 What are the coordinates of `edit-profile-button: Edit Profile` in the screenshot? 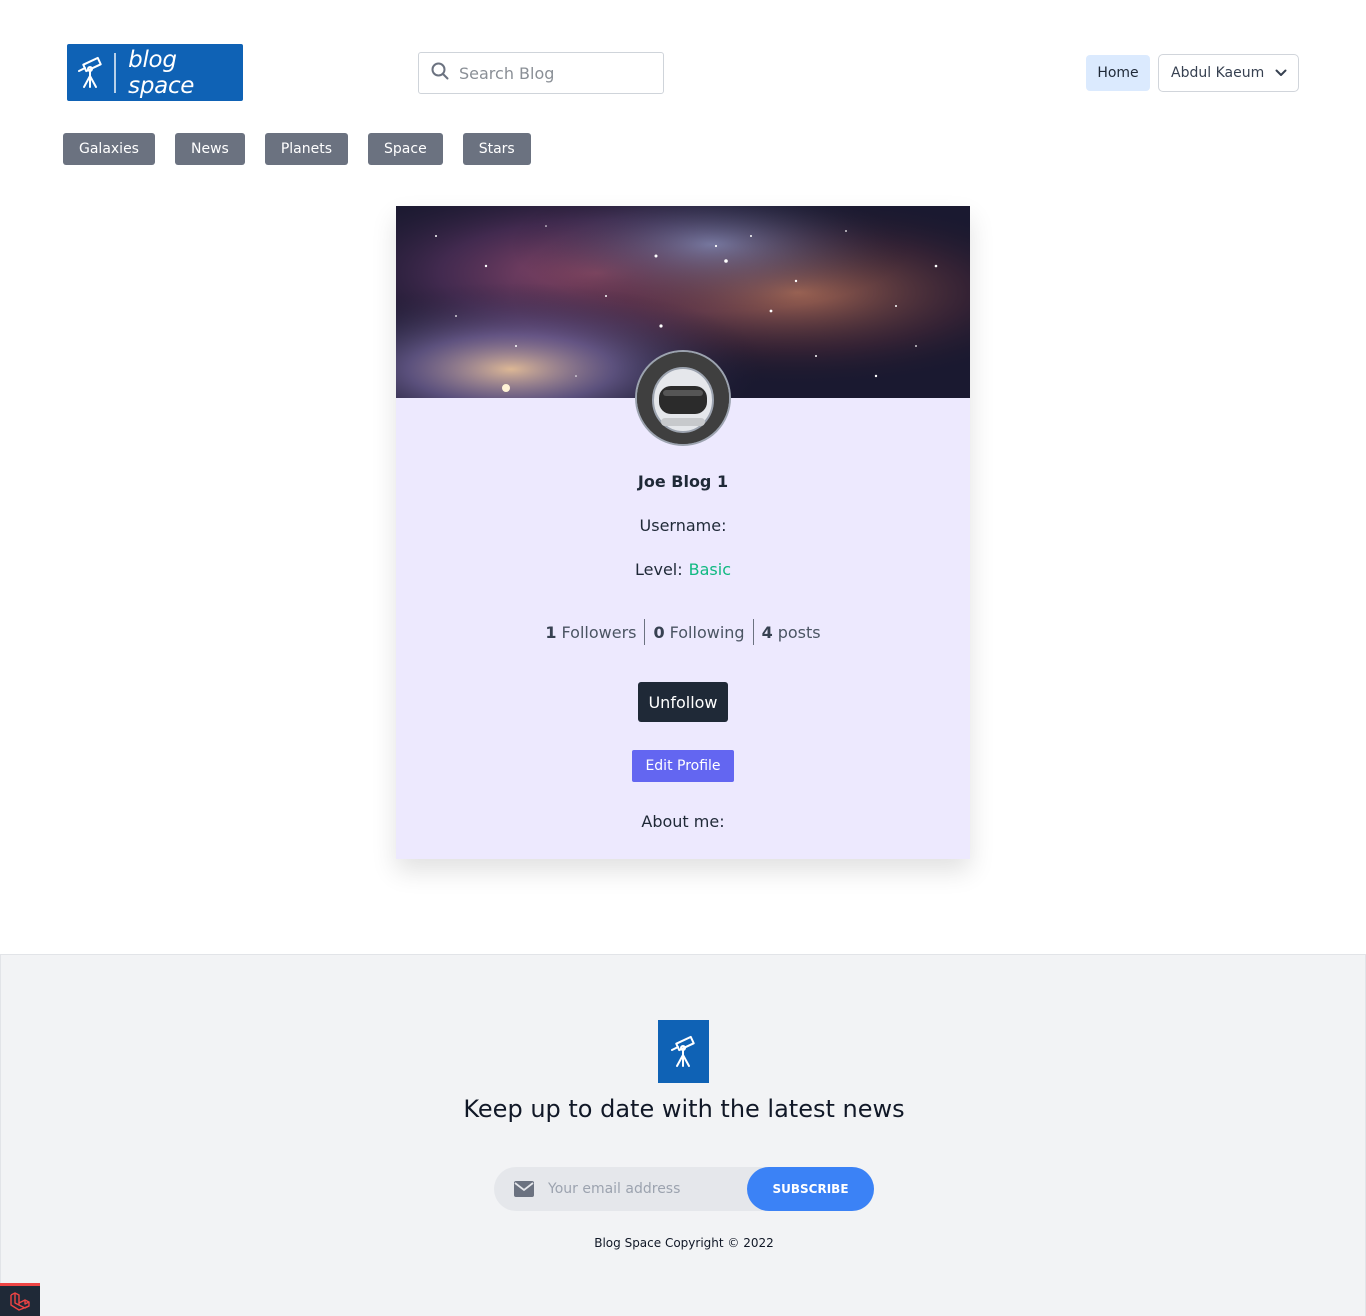 It's located at (683, 766).